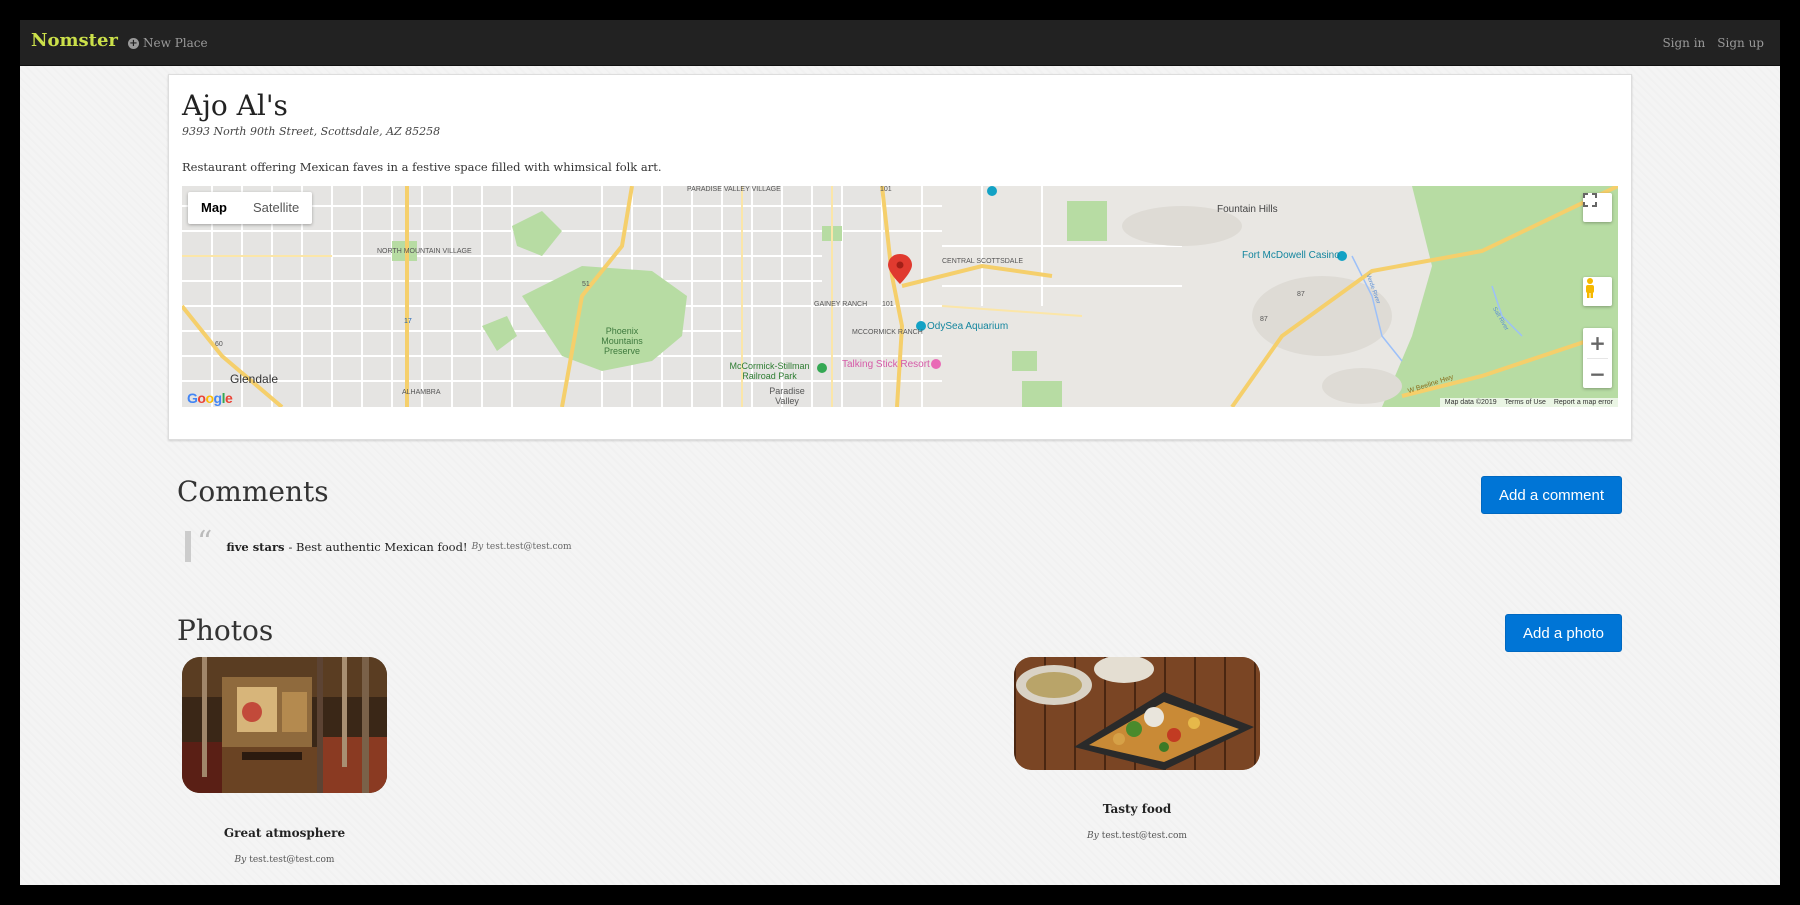 This screenshot has width=1800, height=905. What do you see at coordinates (1563, 633) in the screenshot?
I see `add-photo-button: Add a photo` at bounding box center [1563, 633].